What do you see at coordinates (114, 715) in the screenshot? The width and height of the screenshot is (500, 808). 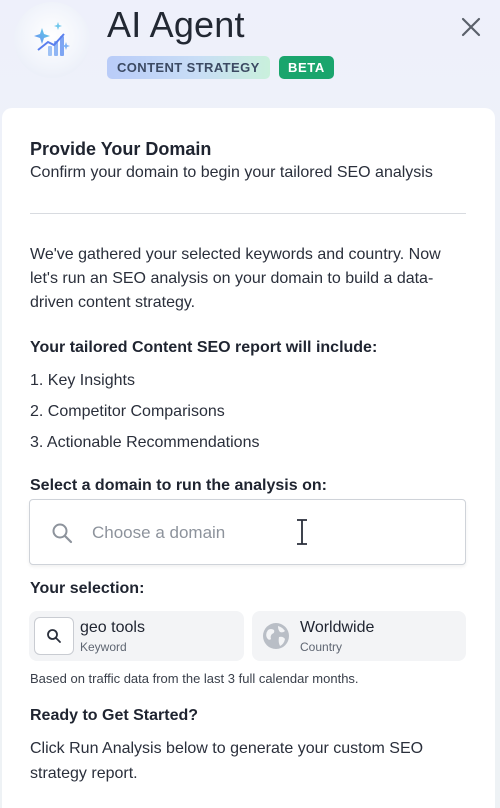 I see `ready-heading: Ready to Get Started?` at bounding box center [114, 715].